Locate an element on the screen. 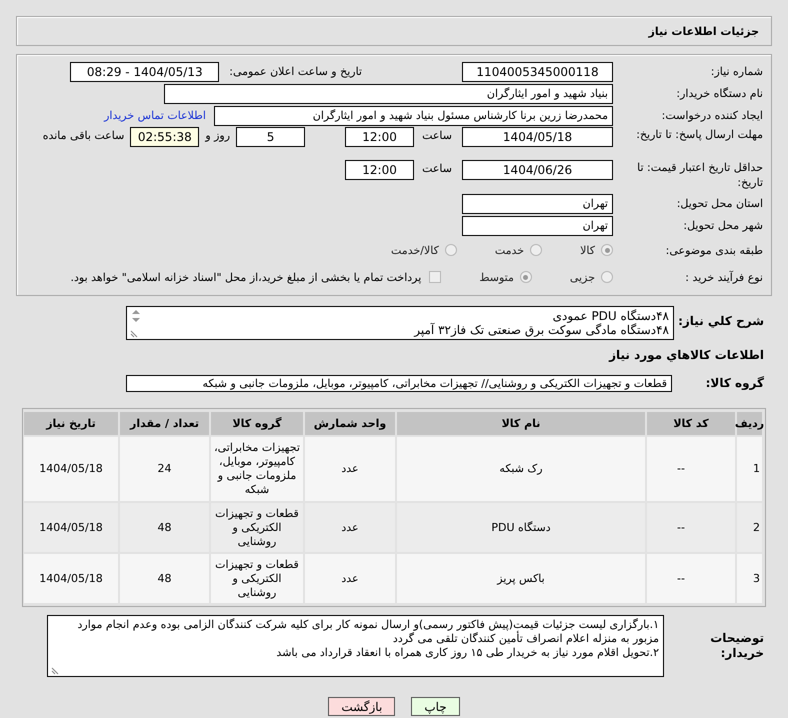  city-field: تهران is located at coordinates (537, 226).